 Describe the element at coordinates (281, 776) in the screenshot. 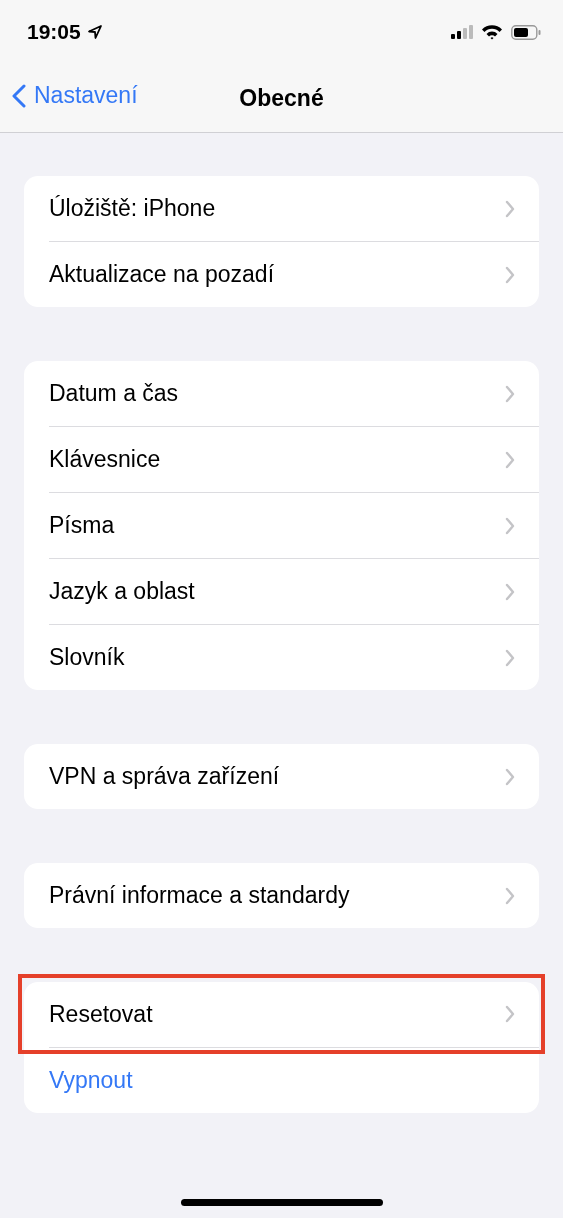

I see `settings-row: VPN a správa zařízení` at that location.